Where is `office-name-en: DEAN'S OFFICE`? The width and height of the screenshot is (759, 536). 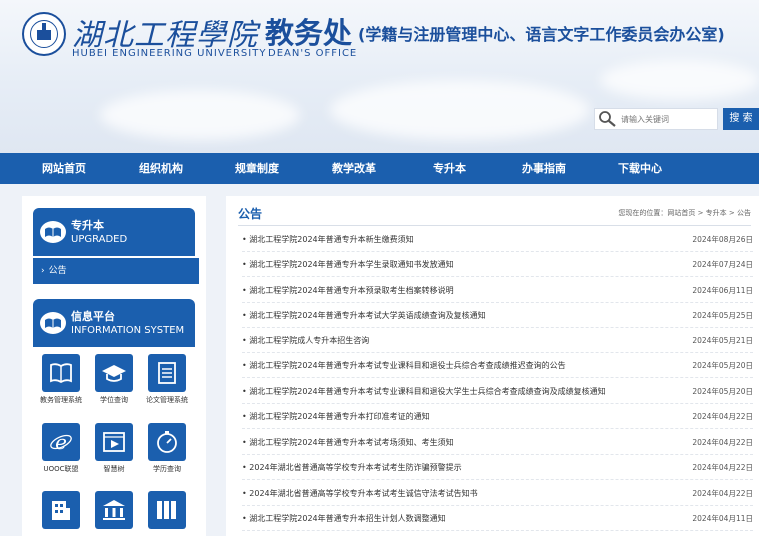 office-name-en: DEAN'S OFFICE is located at coordinates (313, 53).